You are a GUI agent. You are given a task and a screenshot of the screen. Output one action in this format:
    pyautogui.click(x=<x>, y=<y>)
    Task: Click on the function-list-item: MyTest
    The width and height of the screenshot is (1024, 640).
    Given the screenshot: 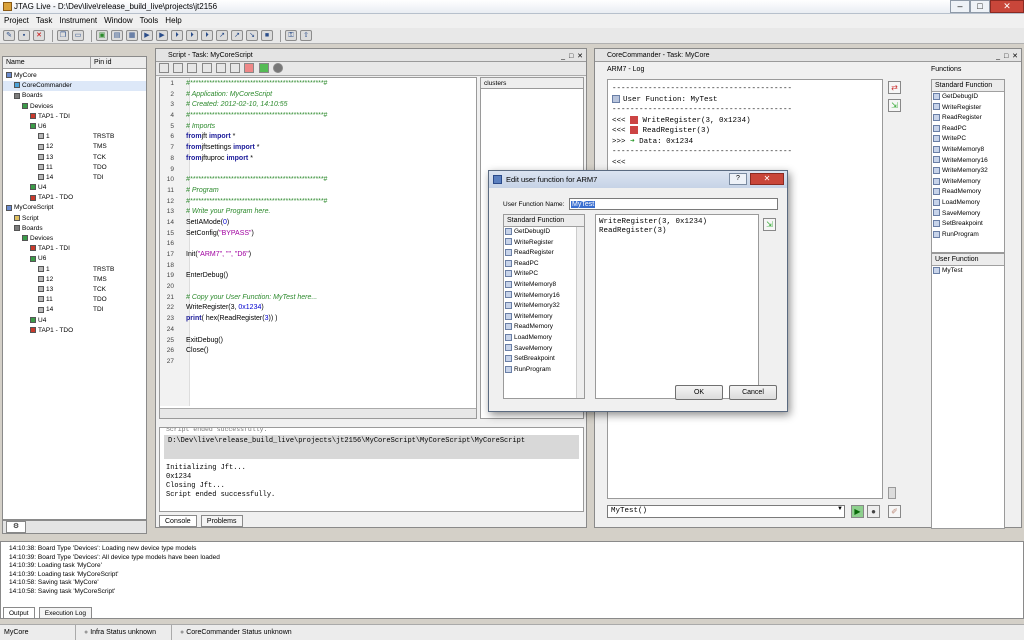 What is the action you would take?
    pyautogui.click(x=968, y=271)
    